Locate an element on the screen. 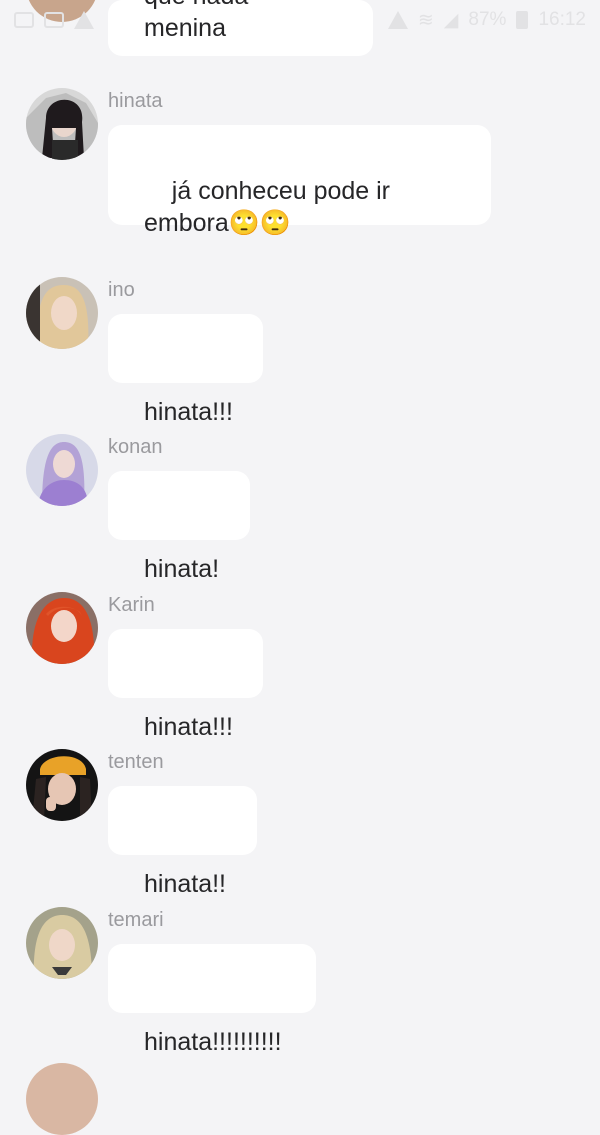  warning-icon is located at coordinates (397, 20).